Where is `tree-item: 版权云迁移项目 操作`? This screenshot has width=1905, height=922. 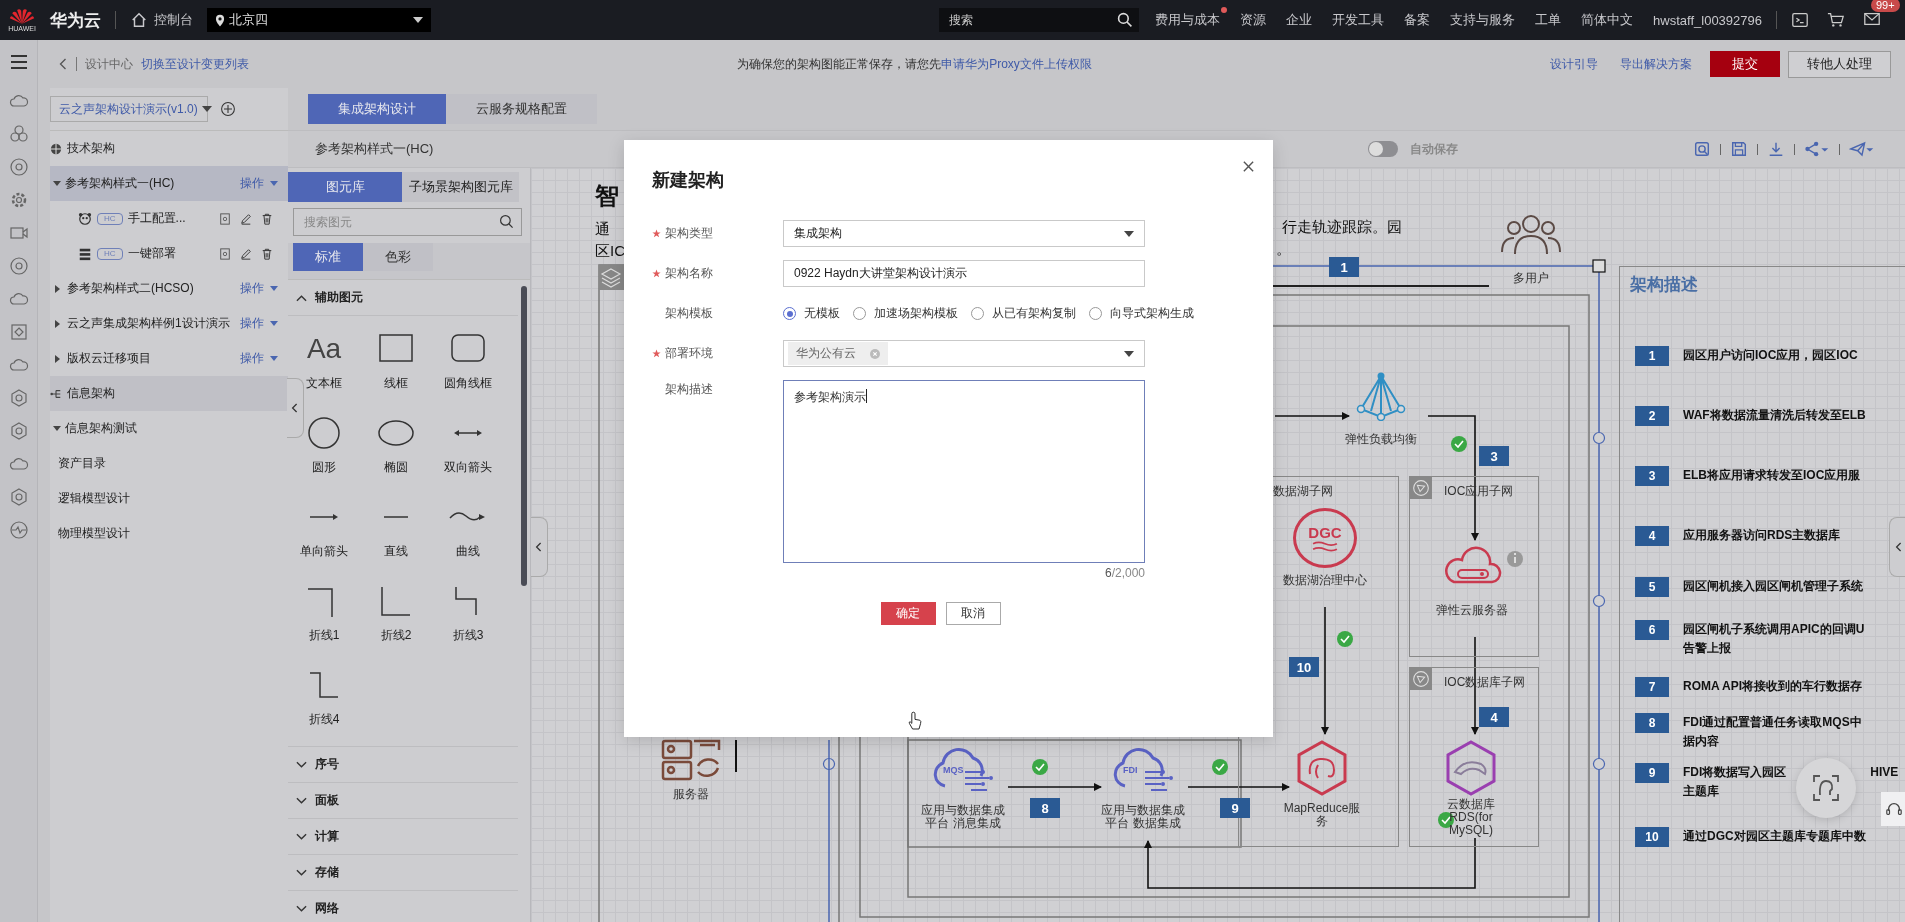
tree-item: 版权云迁移项目 操作 is located at coordinates (169, 358).